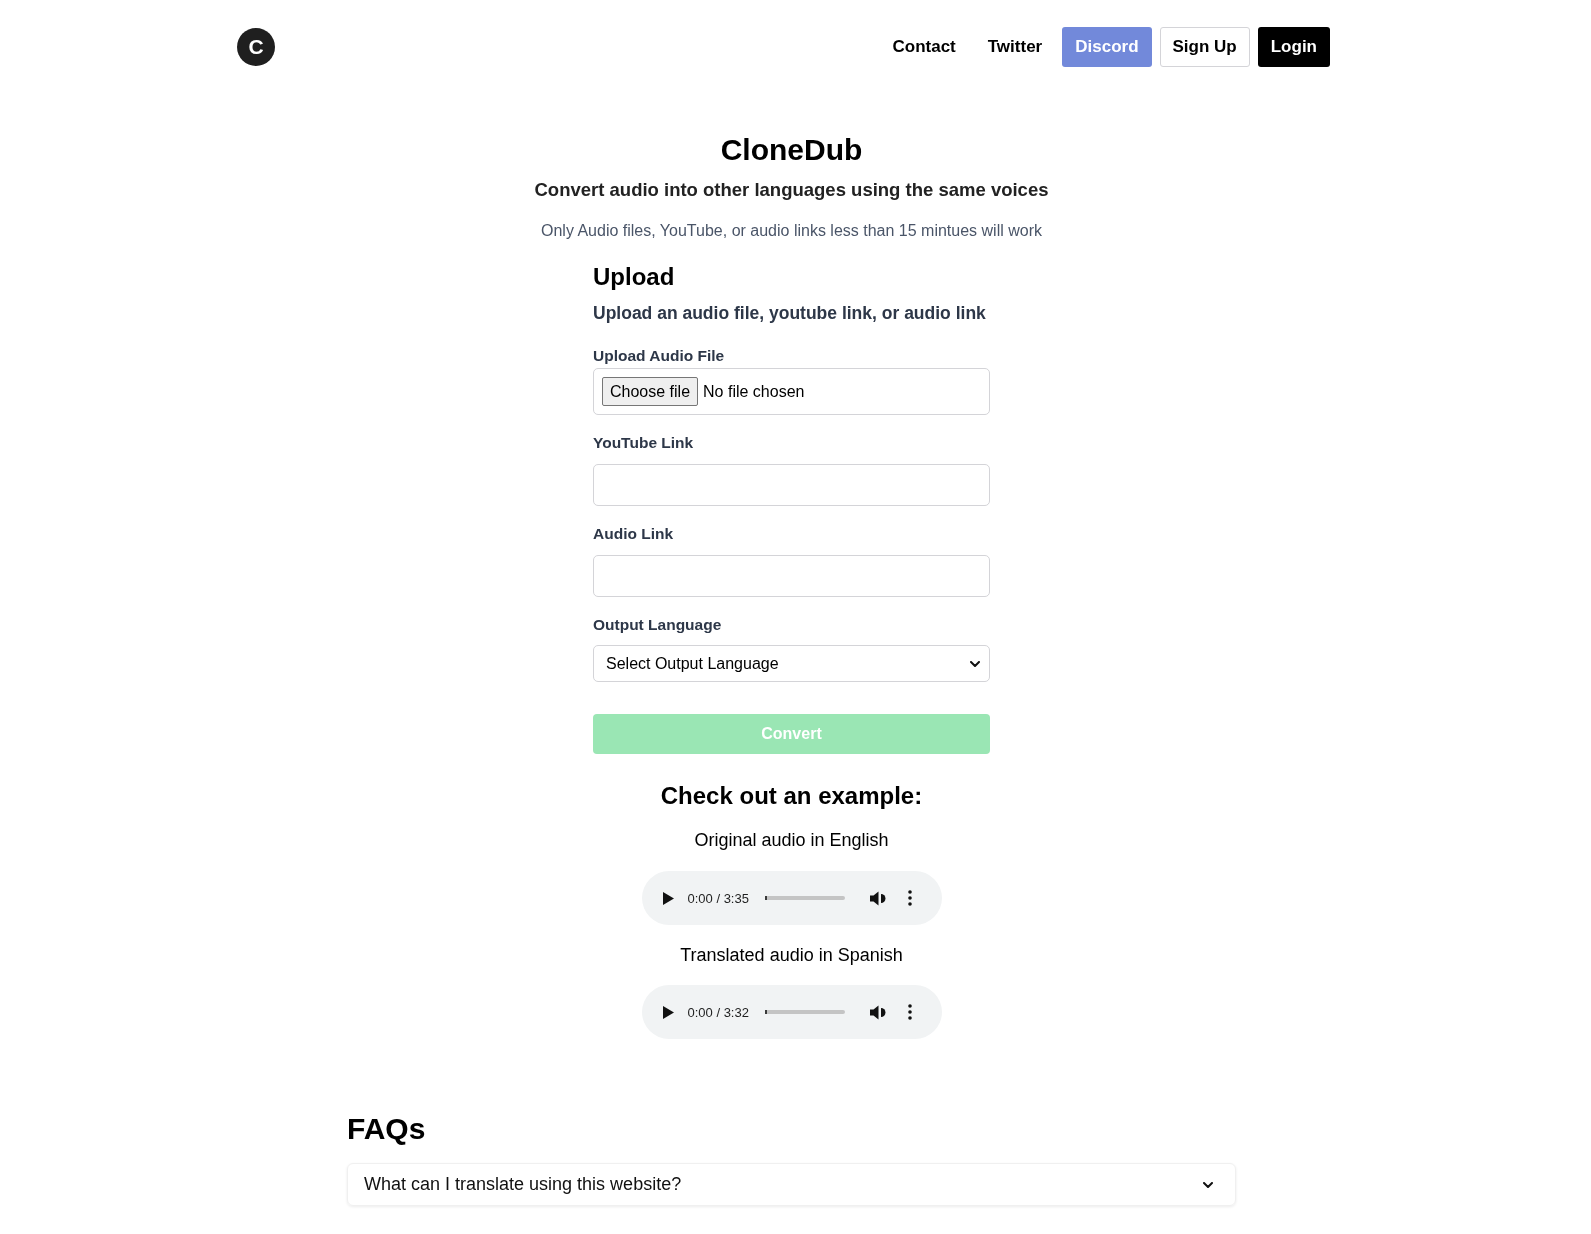 The image size is (1591, 1234). I want to click on section-subheading: Upload an audio file, youtube link, or audio link, so click(789, 313).